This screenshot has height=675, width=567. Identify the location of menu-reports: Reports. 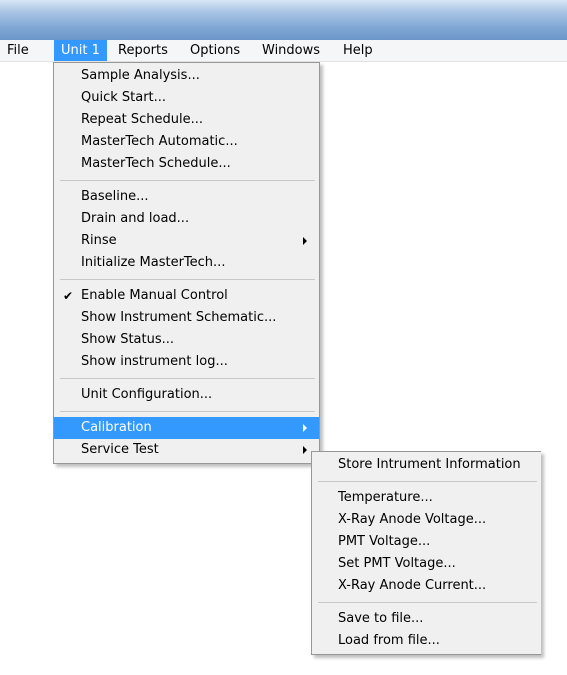
(143, 50).